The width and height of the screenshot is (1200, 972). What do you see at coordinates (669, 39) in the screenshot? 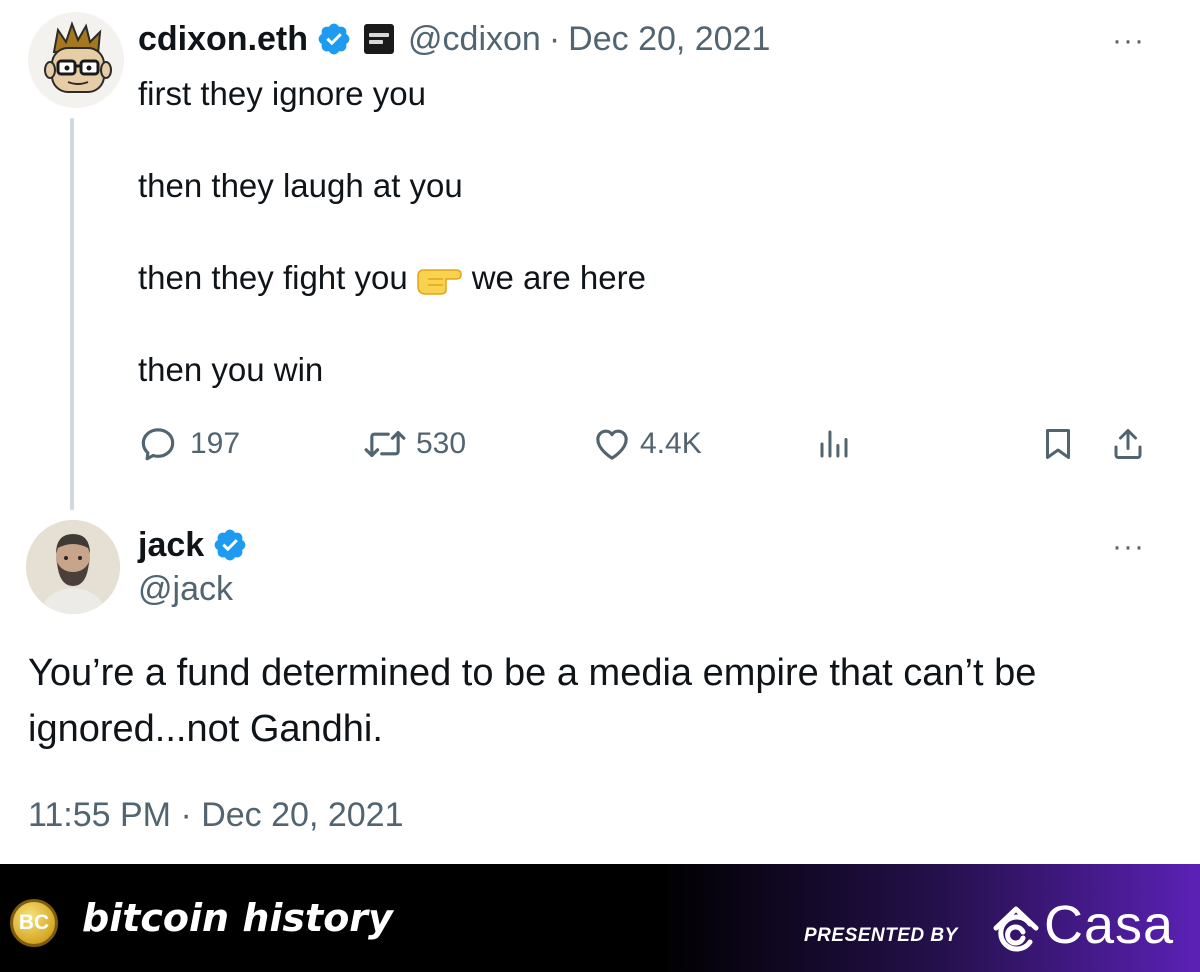
I see `tweet1-date: Dec 20, 2021` at bounding box center [669, 39].